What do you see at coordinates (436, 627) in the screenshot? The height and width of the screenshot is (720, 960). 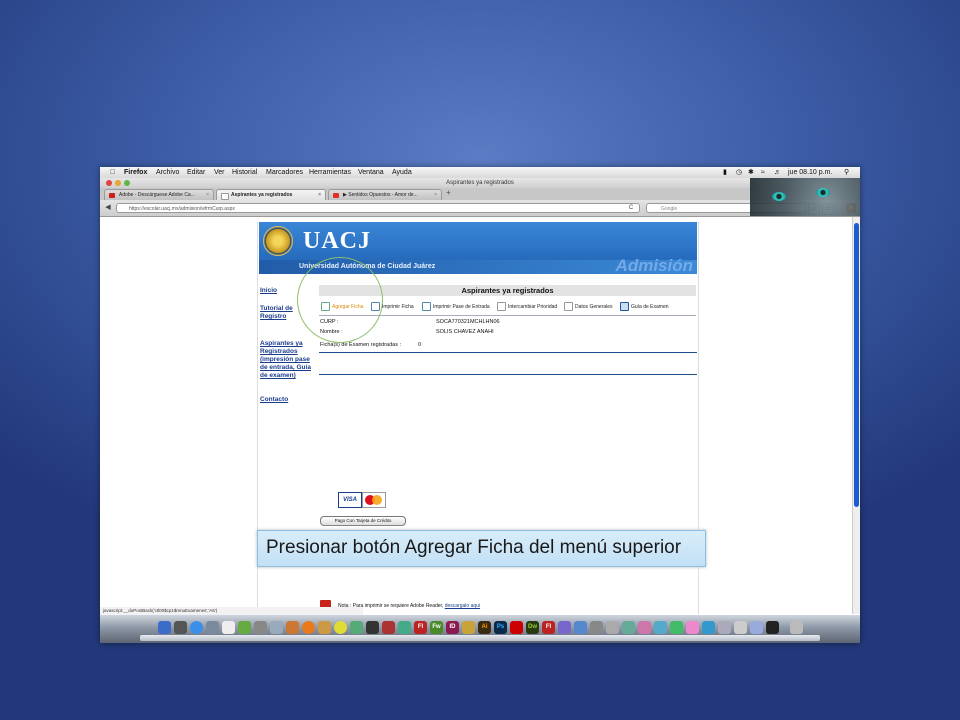 I see `fireworks-icon: Fw` at bounding box center [436, 627].